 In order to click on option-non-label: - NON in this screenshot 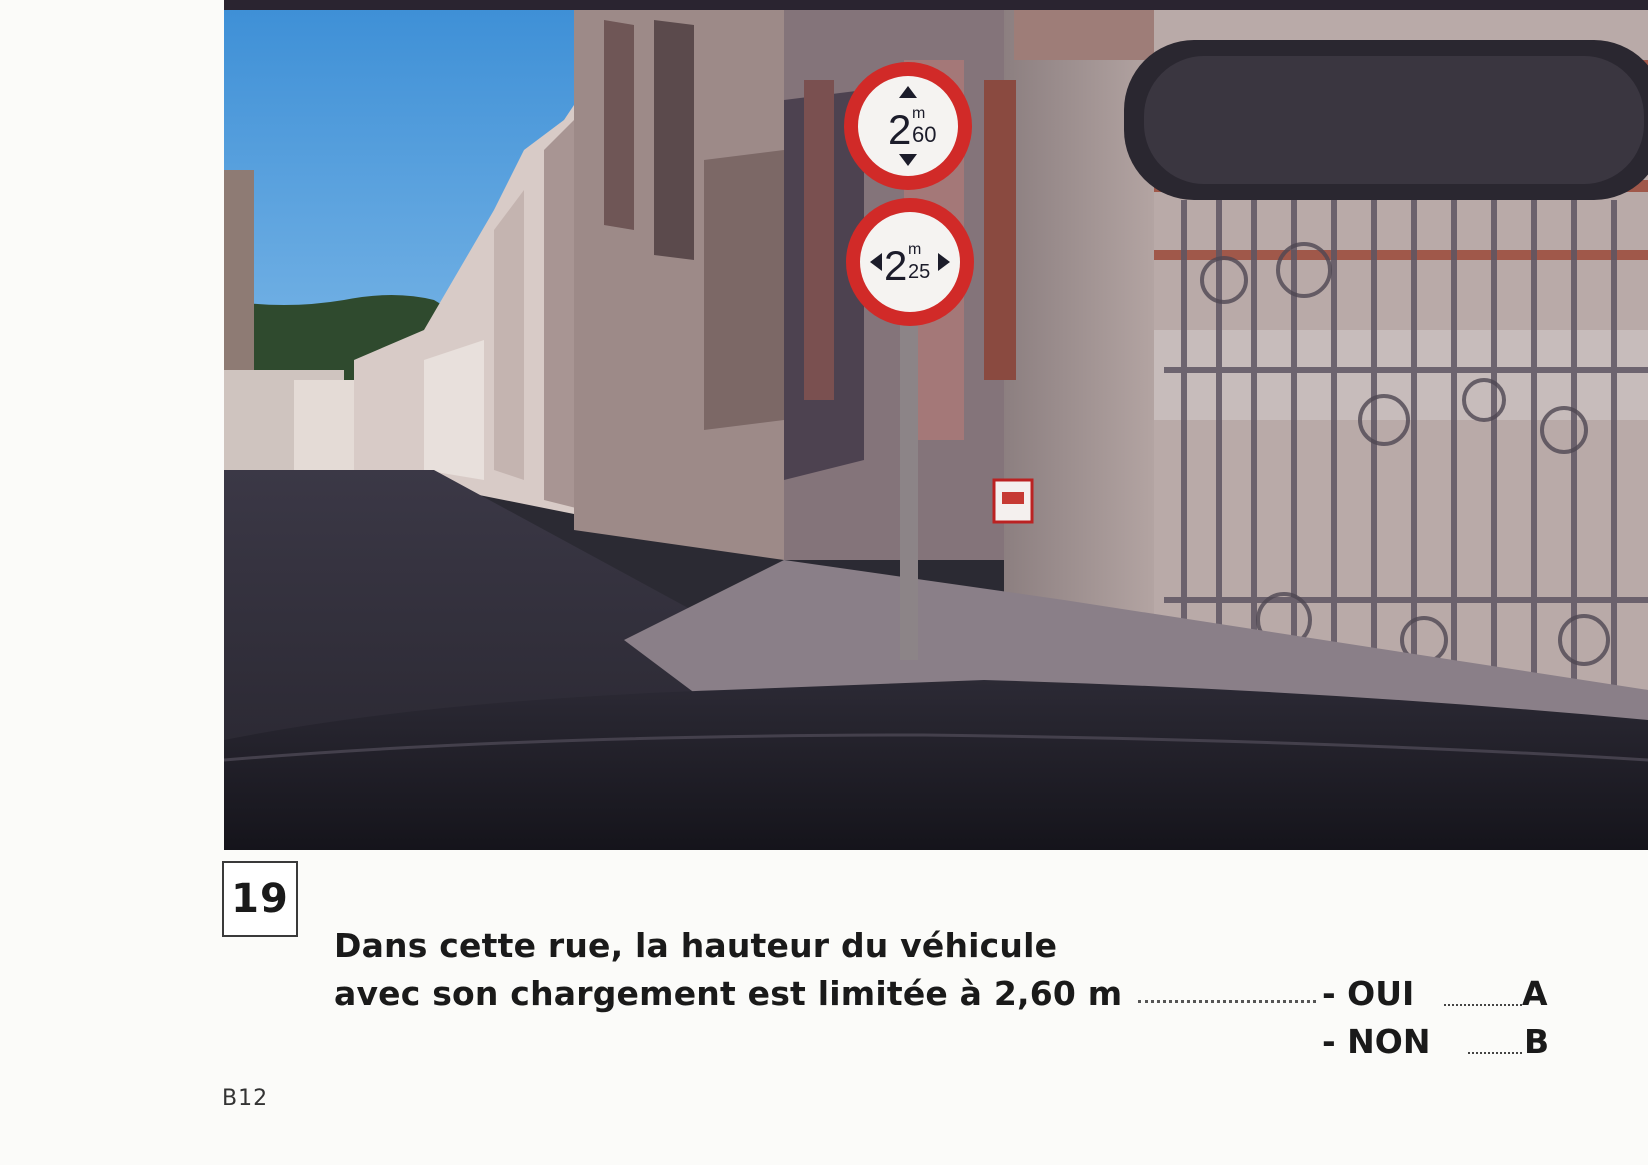, I will do `click(1376, 1041)`.